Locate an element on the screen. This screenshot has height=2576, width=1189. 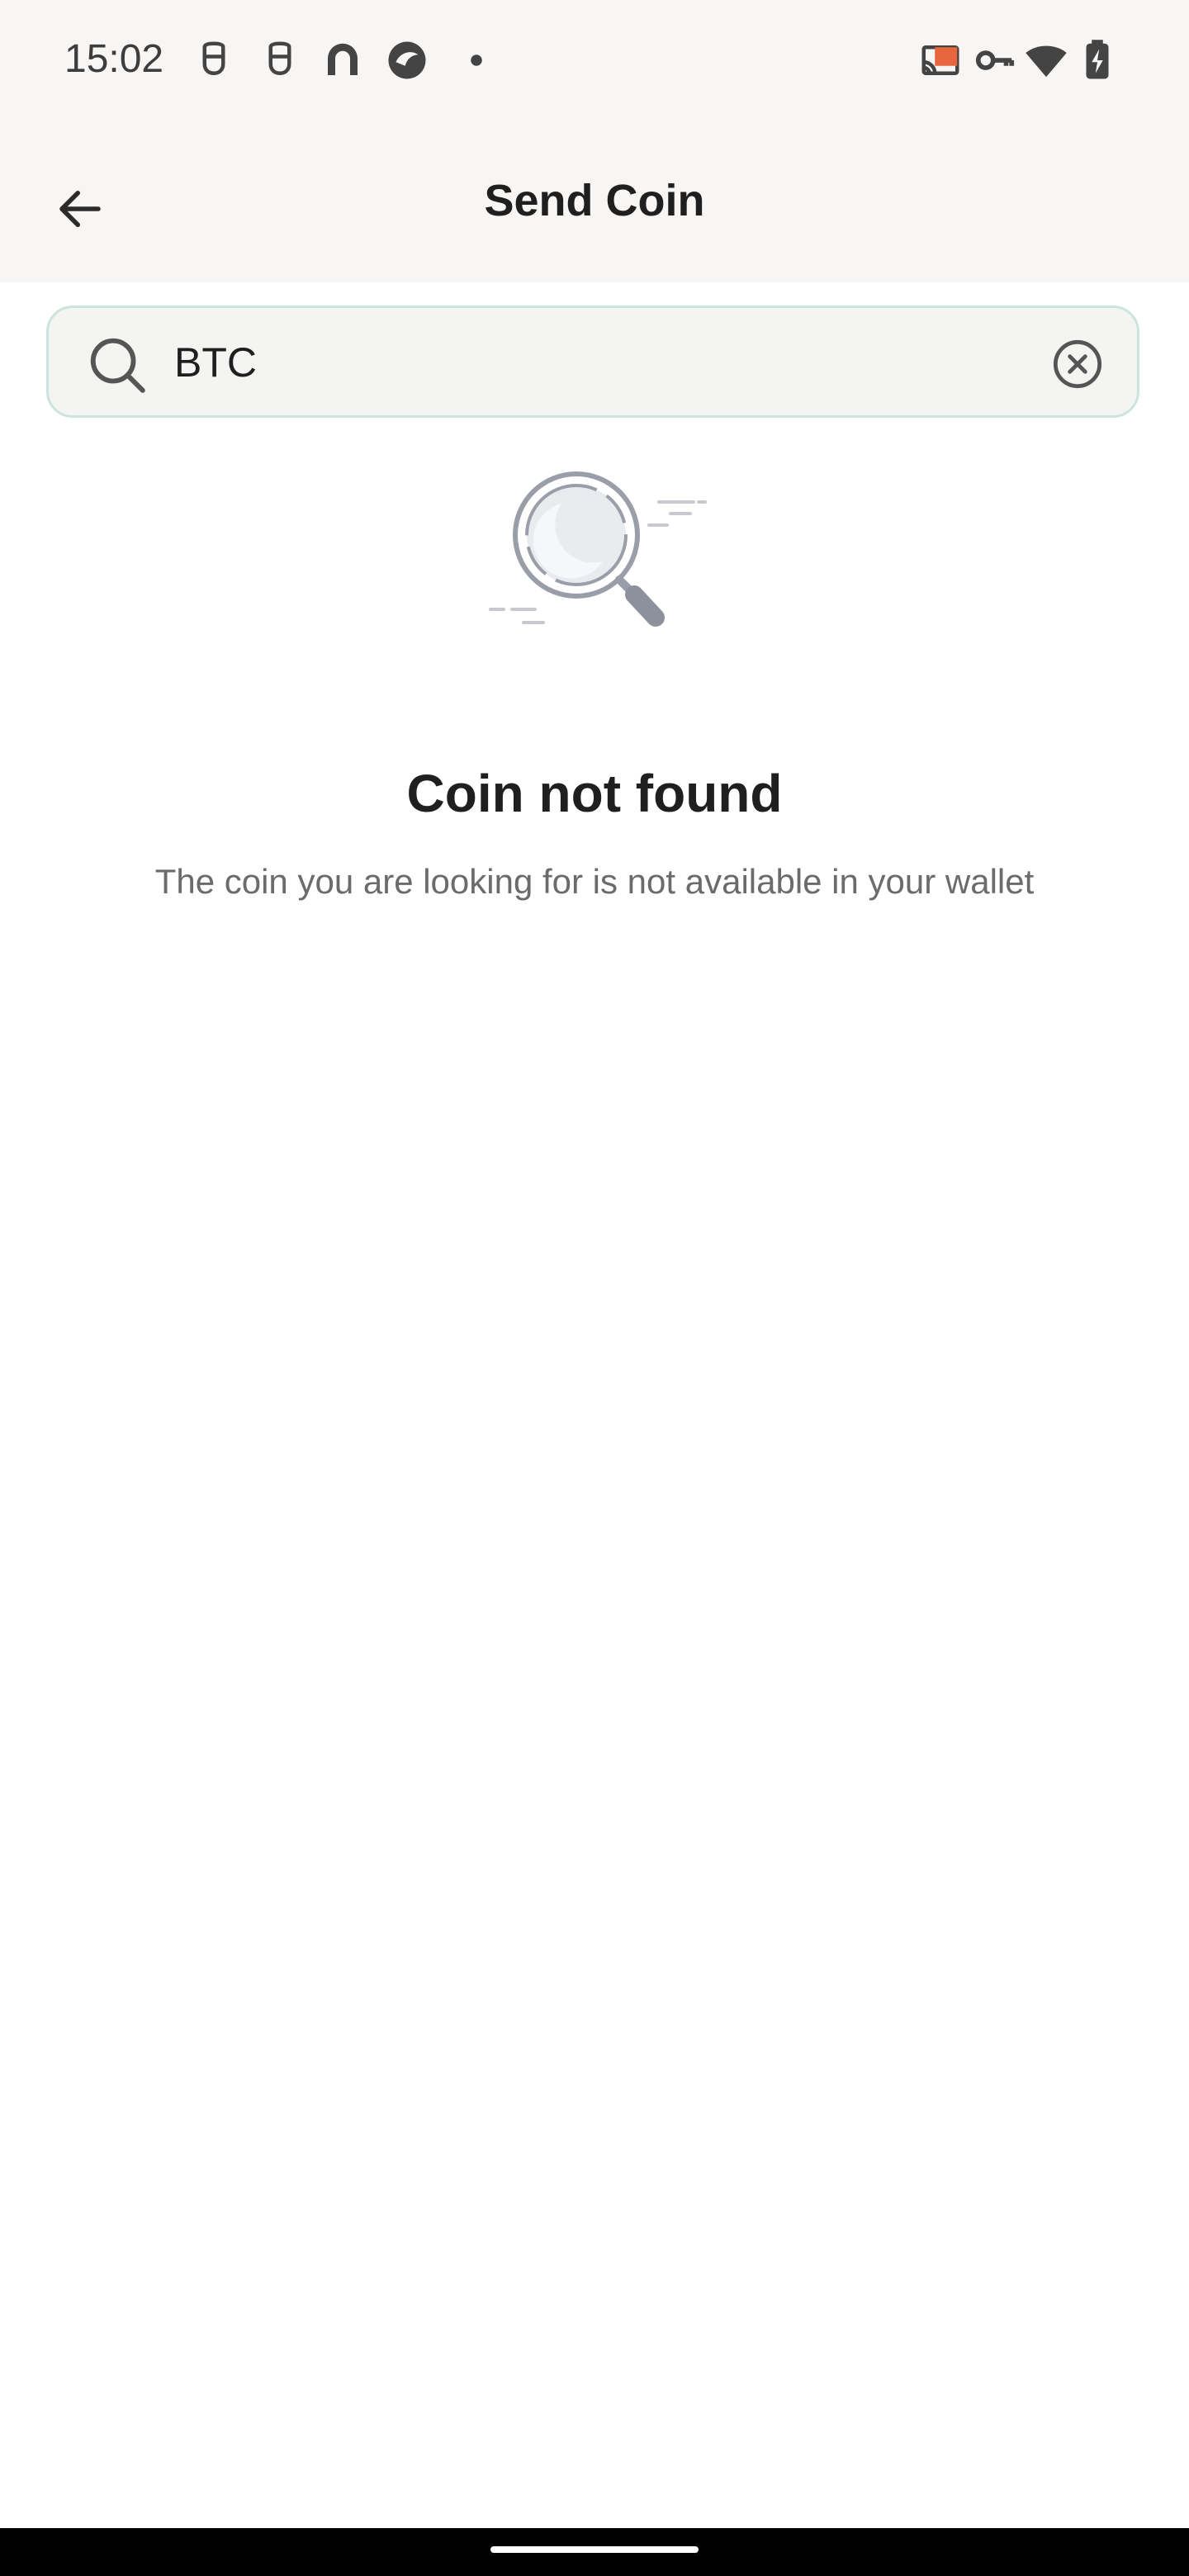
search-input is located at coordinates (587, 362).